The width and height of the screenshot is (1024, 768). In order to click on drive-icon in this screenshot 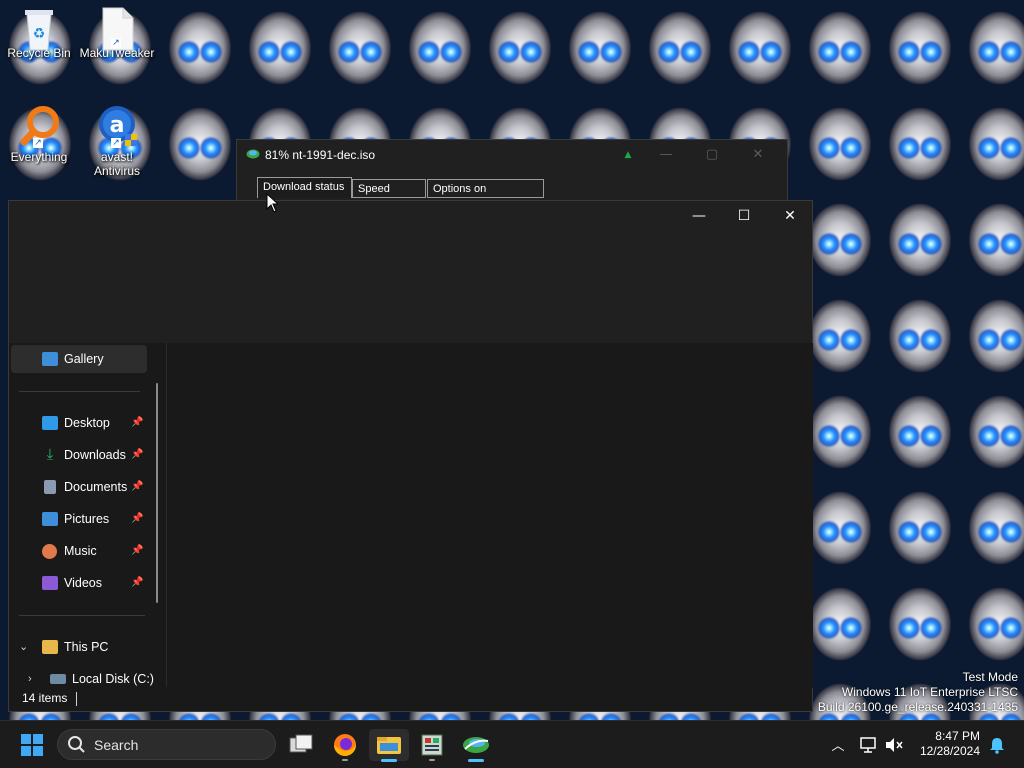, I will do `click(58, 679)`.